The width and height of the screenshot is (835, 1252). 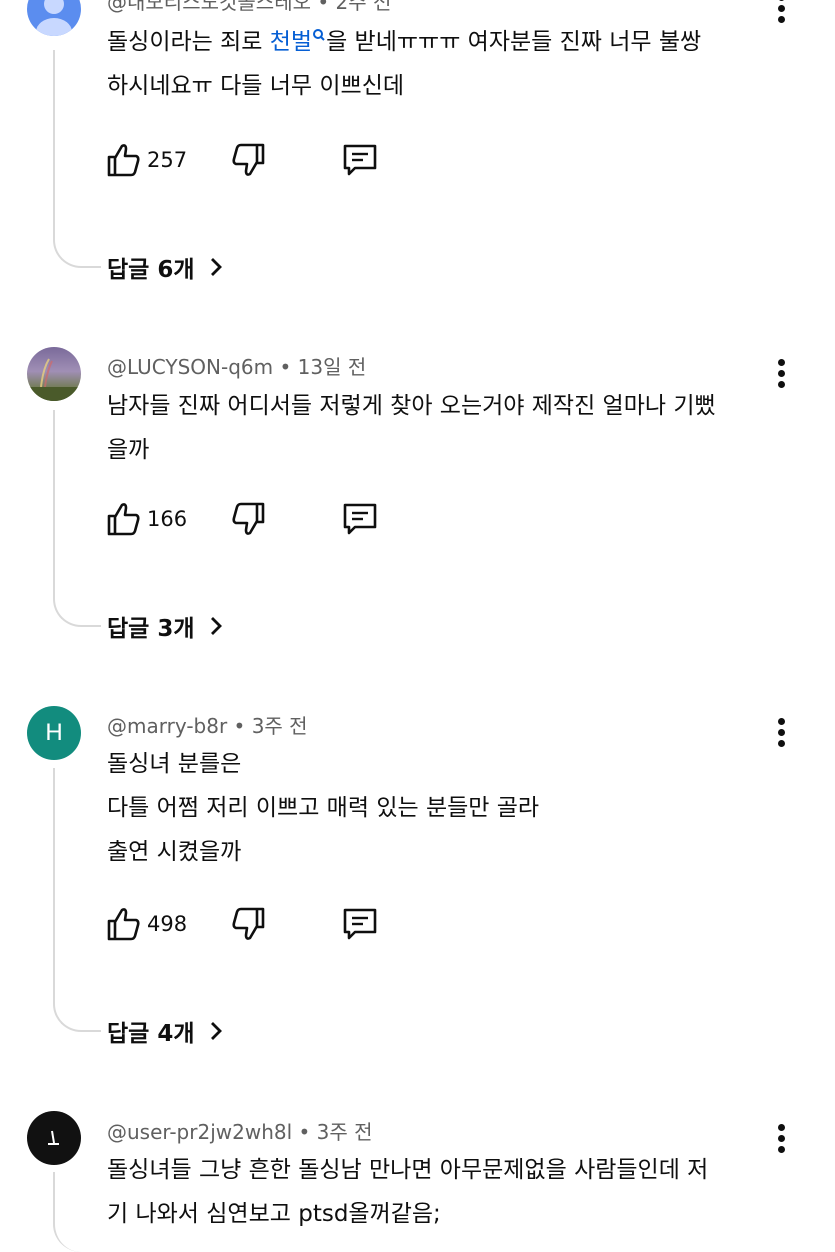 I want to click on comment-actions: 166, so click(x=265, y=519).